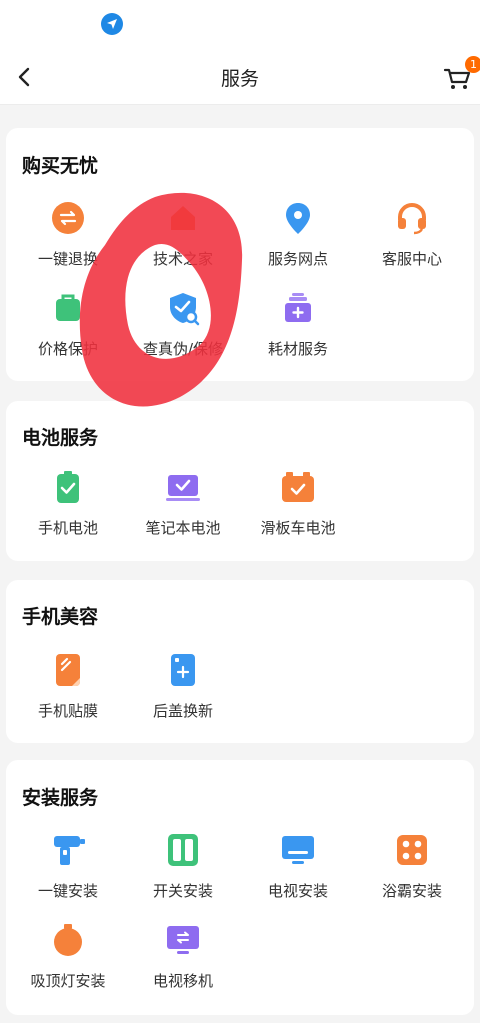 This screenshot has height=1023, width=480. I want to click on item-tech-home: 技术之家, so click(183, 234).